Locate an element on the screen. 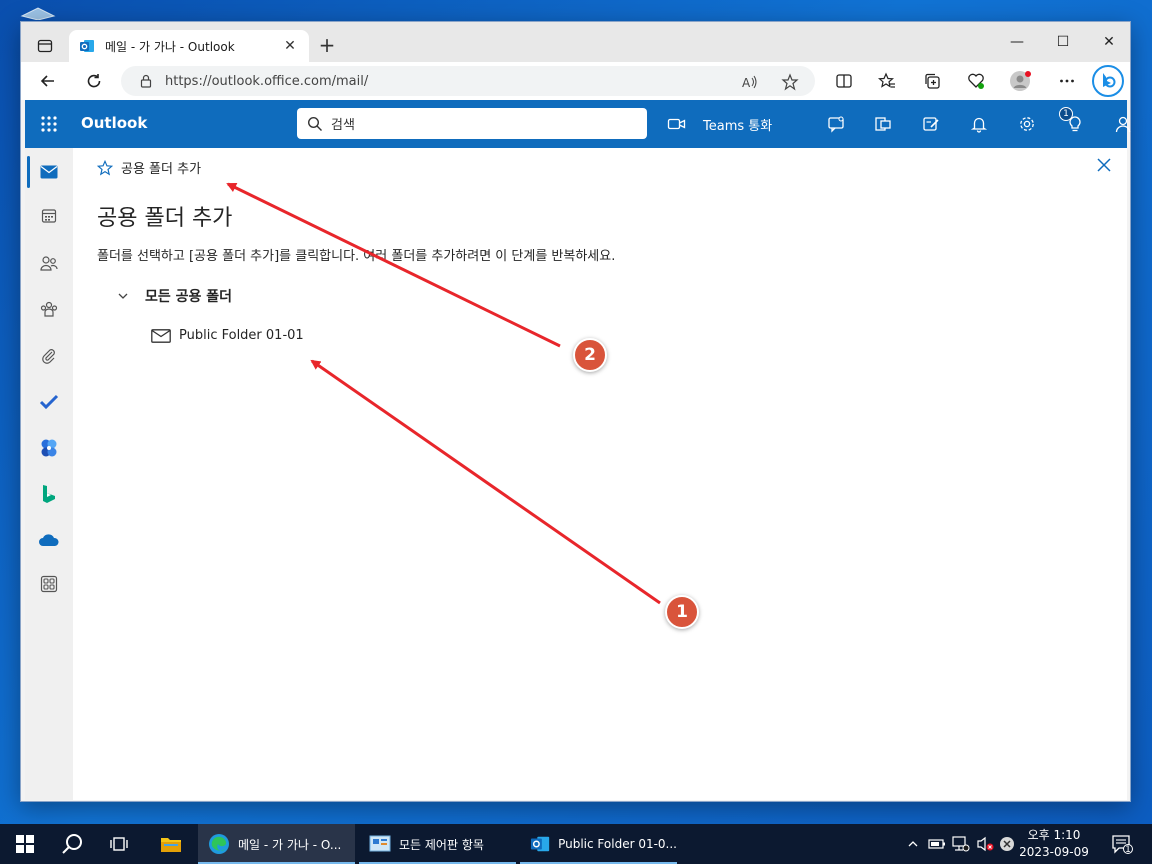 This screenshot has height=864, width=1152. rail-groups-icon is located at coordinates (49, 309).